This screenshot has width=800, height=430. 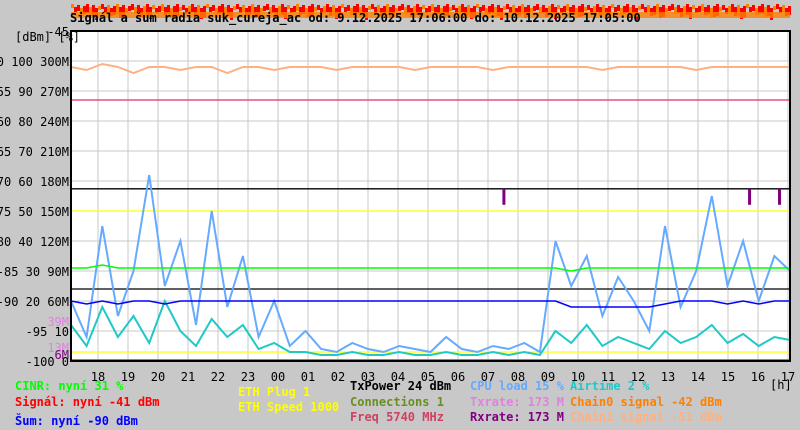 I want to click on x-tick-label: 23, so click(x=248, y=377).